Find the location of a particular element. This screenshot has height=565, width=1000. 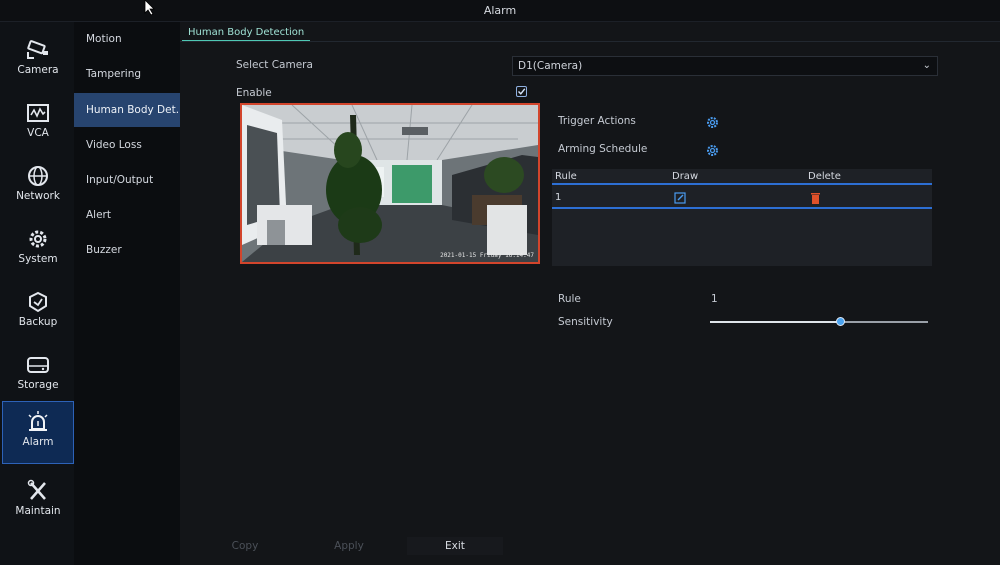

enable-checkbox is located at coordinates (521, 91).